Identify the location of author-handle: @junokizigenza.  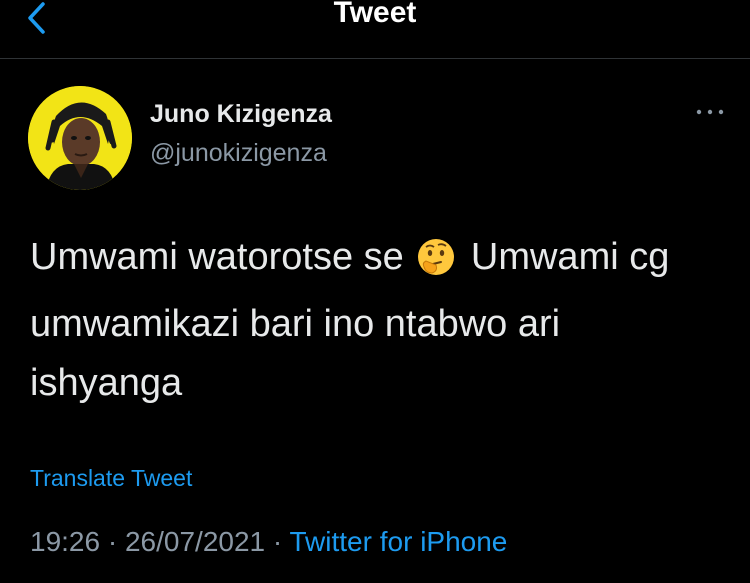
(238, 153).